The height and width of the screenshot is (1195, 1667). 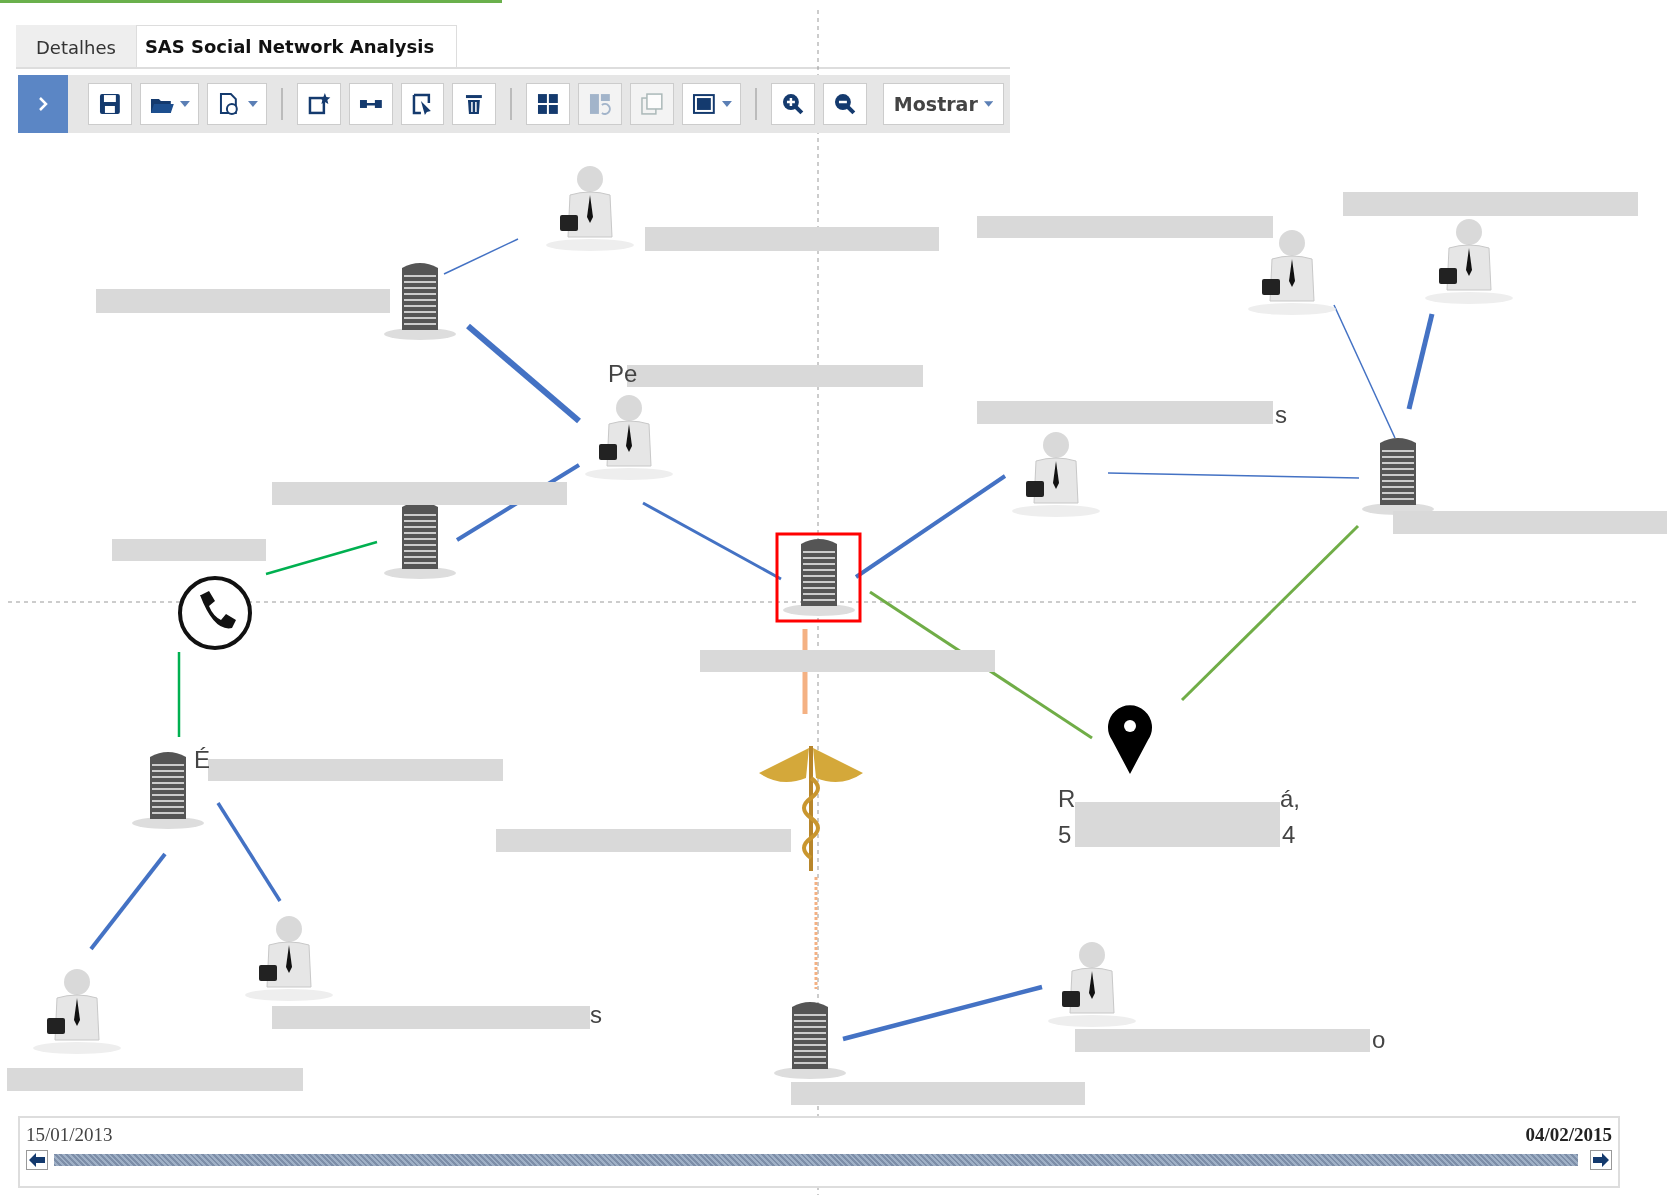 I want to click on node-label: É, so click(x=202, y=760).